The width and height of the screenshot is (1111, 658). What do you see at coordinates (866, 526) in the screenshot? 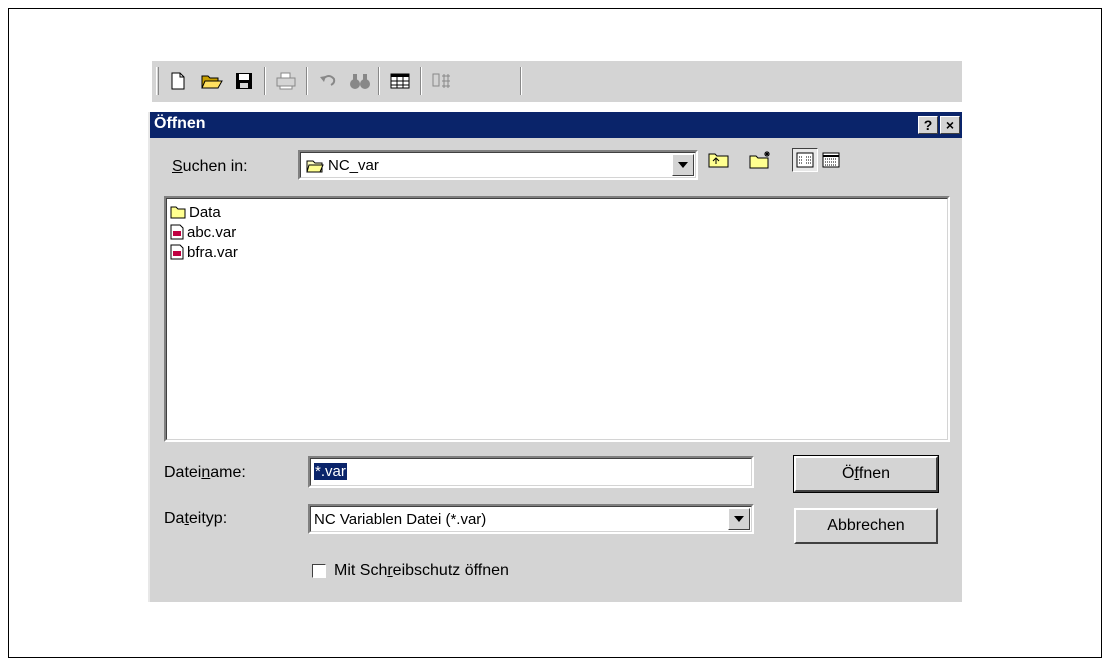
I see `cancel-button: Abbrechen` at bounding box center [866, 526].